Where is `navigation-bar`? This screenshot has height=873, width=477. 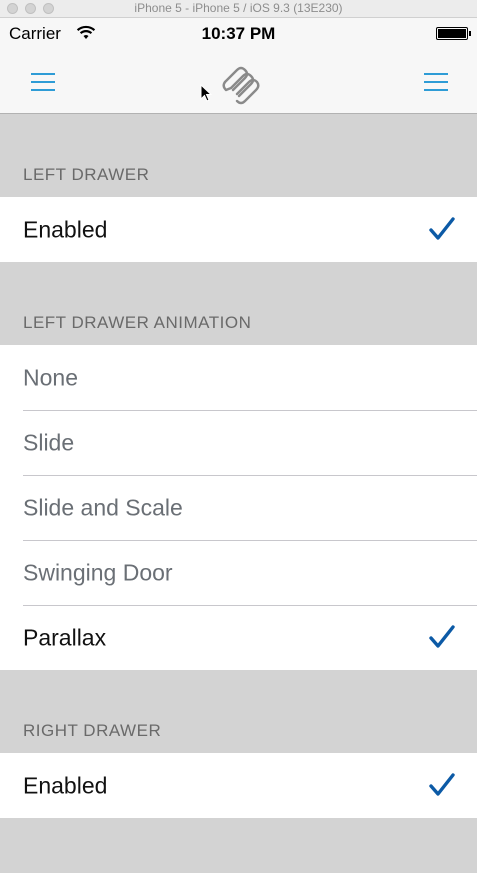
navigation-bar is located at coordinates (238, 83).